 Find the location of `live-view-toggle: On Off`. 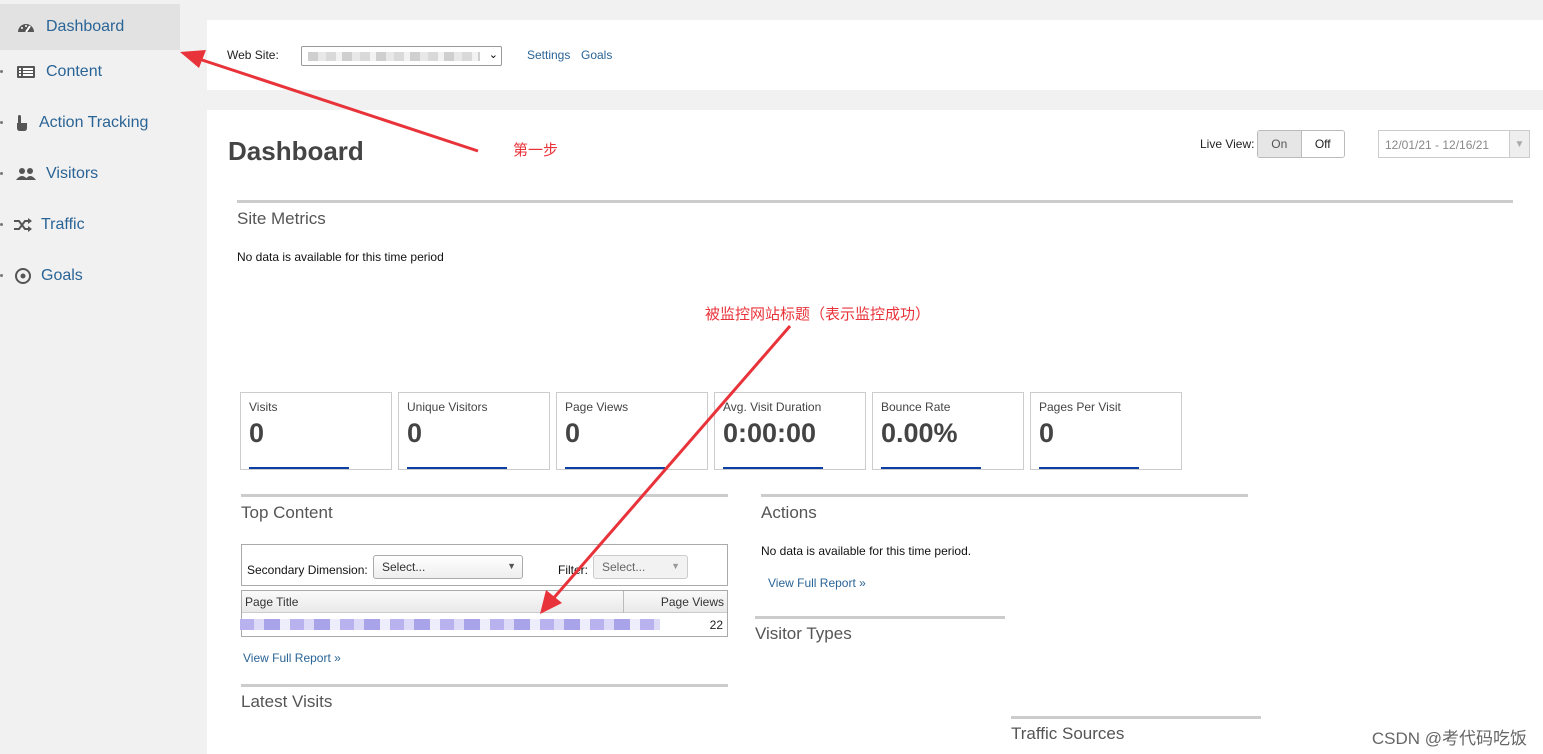

live-view-toggle: On Off is located at coordinates (1301, 144).